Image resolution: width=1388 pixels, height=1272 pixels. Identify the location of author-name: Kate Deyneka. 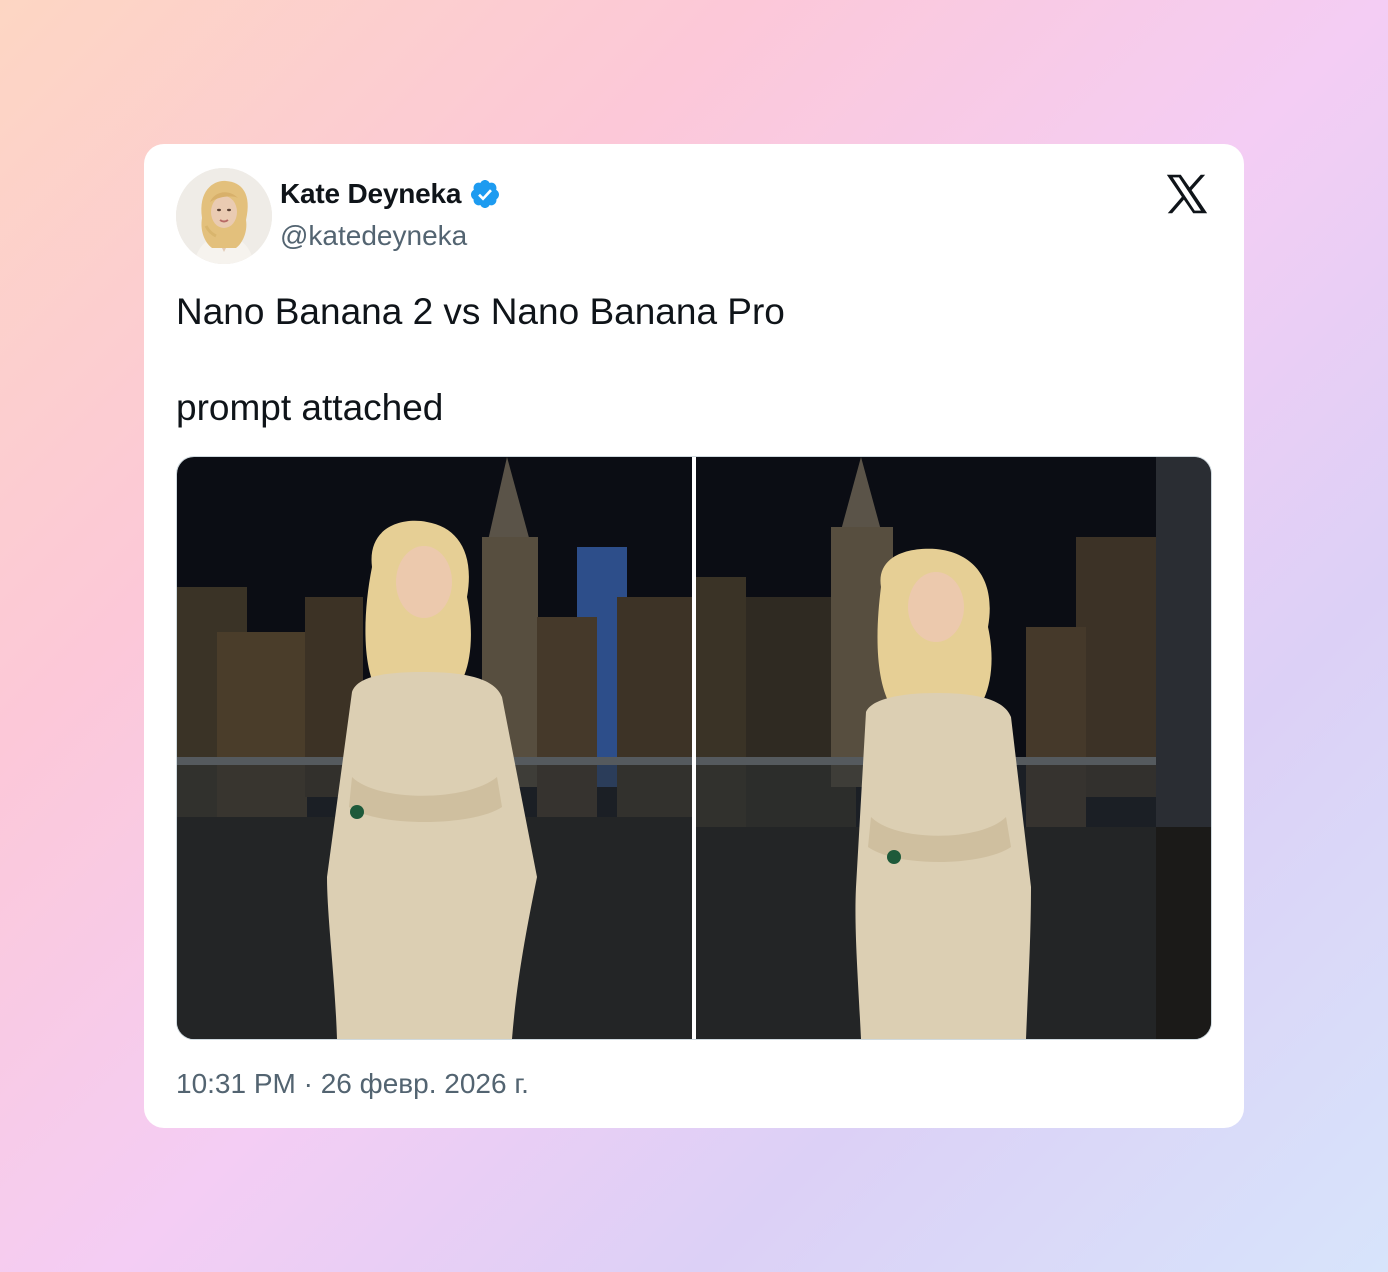
(370, 194).